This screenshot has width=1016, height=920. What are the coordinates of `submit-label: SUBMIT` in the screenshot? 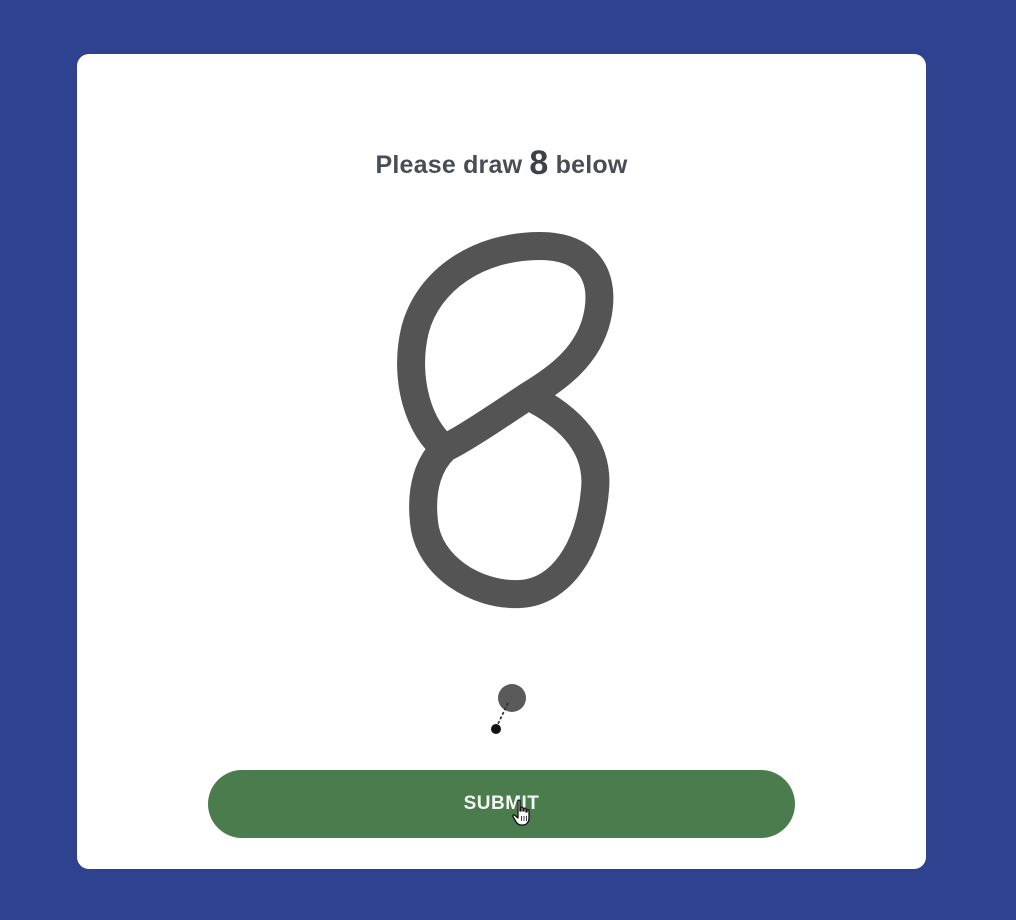 It's located at (501, 803).